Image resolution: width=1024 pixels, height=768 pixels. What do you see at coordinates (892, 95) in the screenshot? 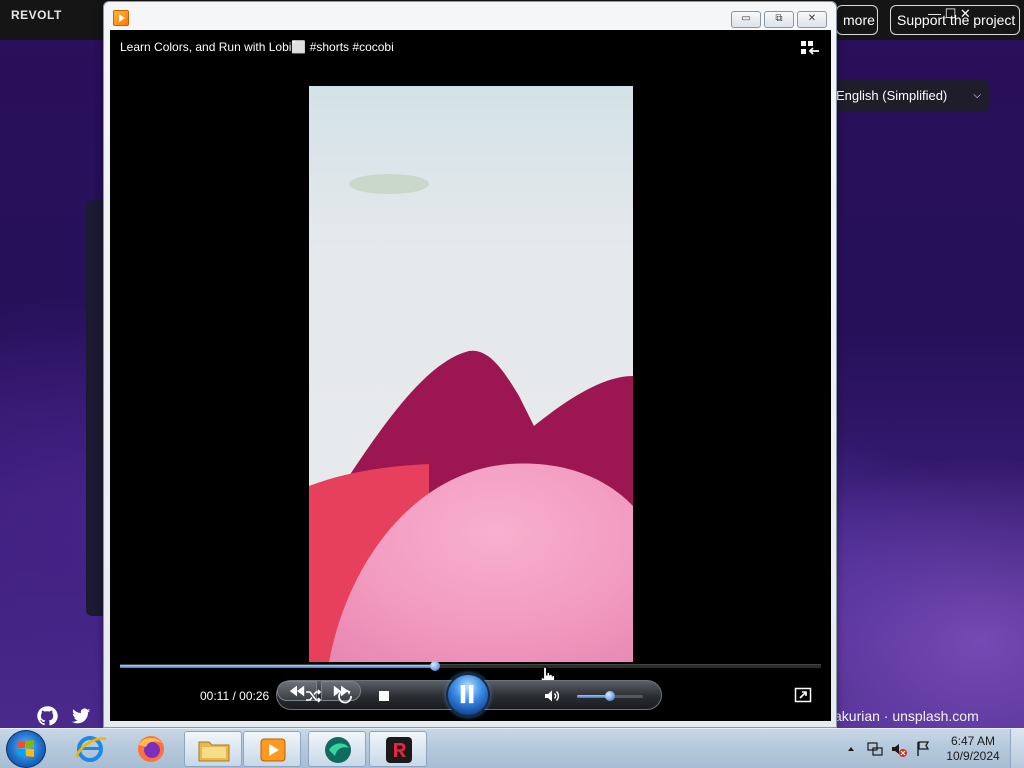
I see `language-select-value: English (Simplified)` at bounding box center [892, 95].